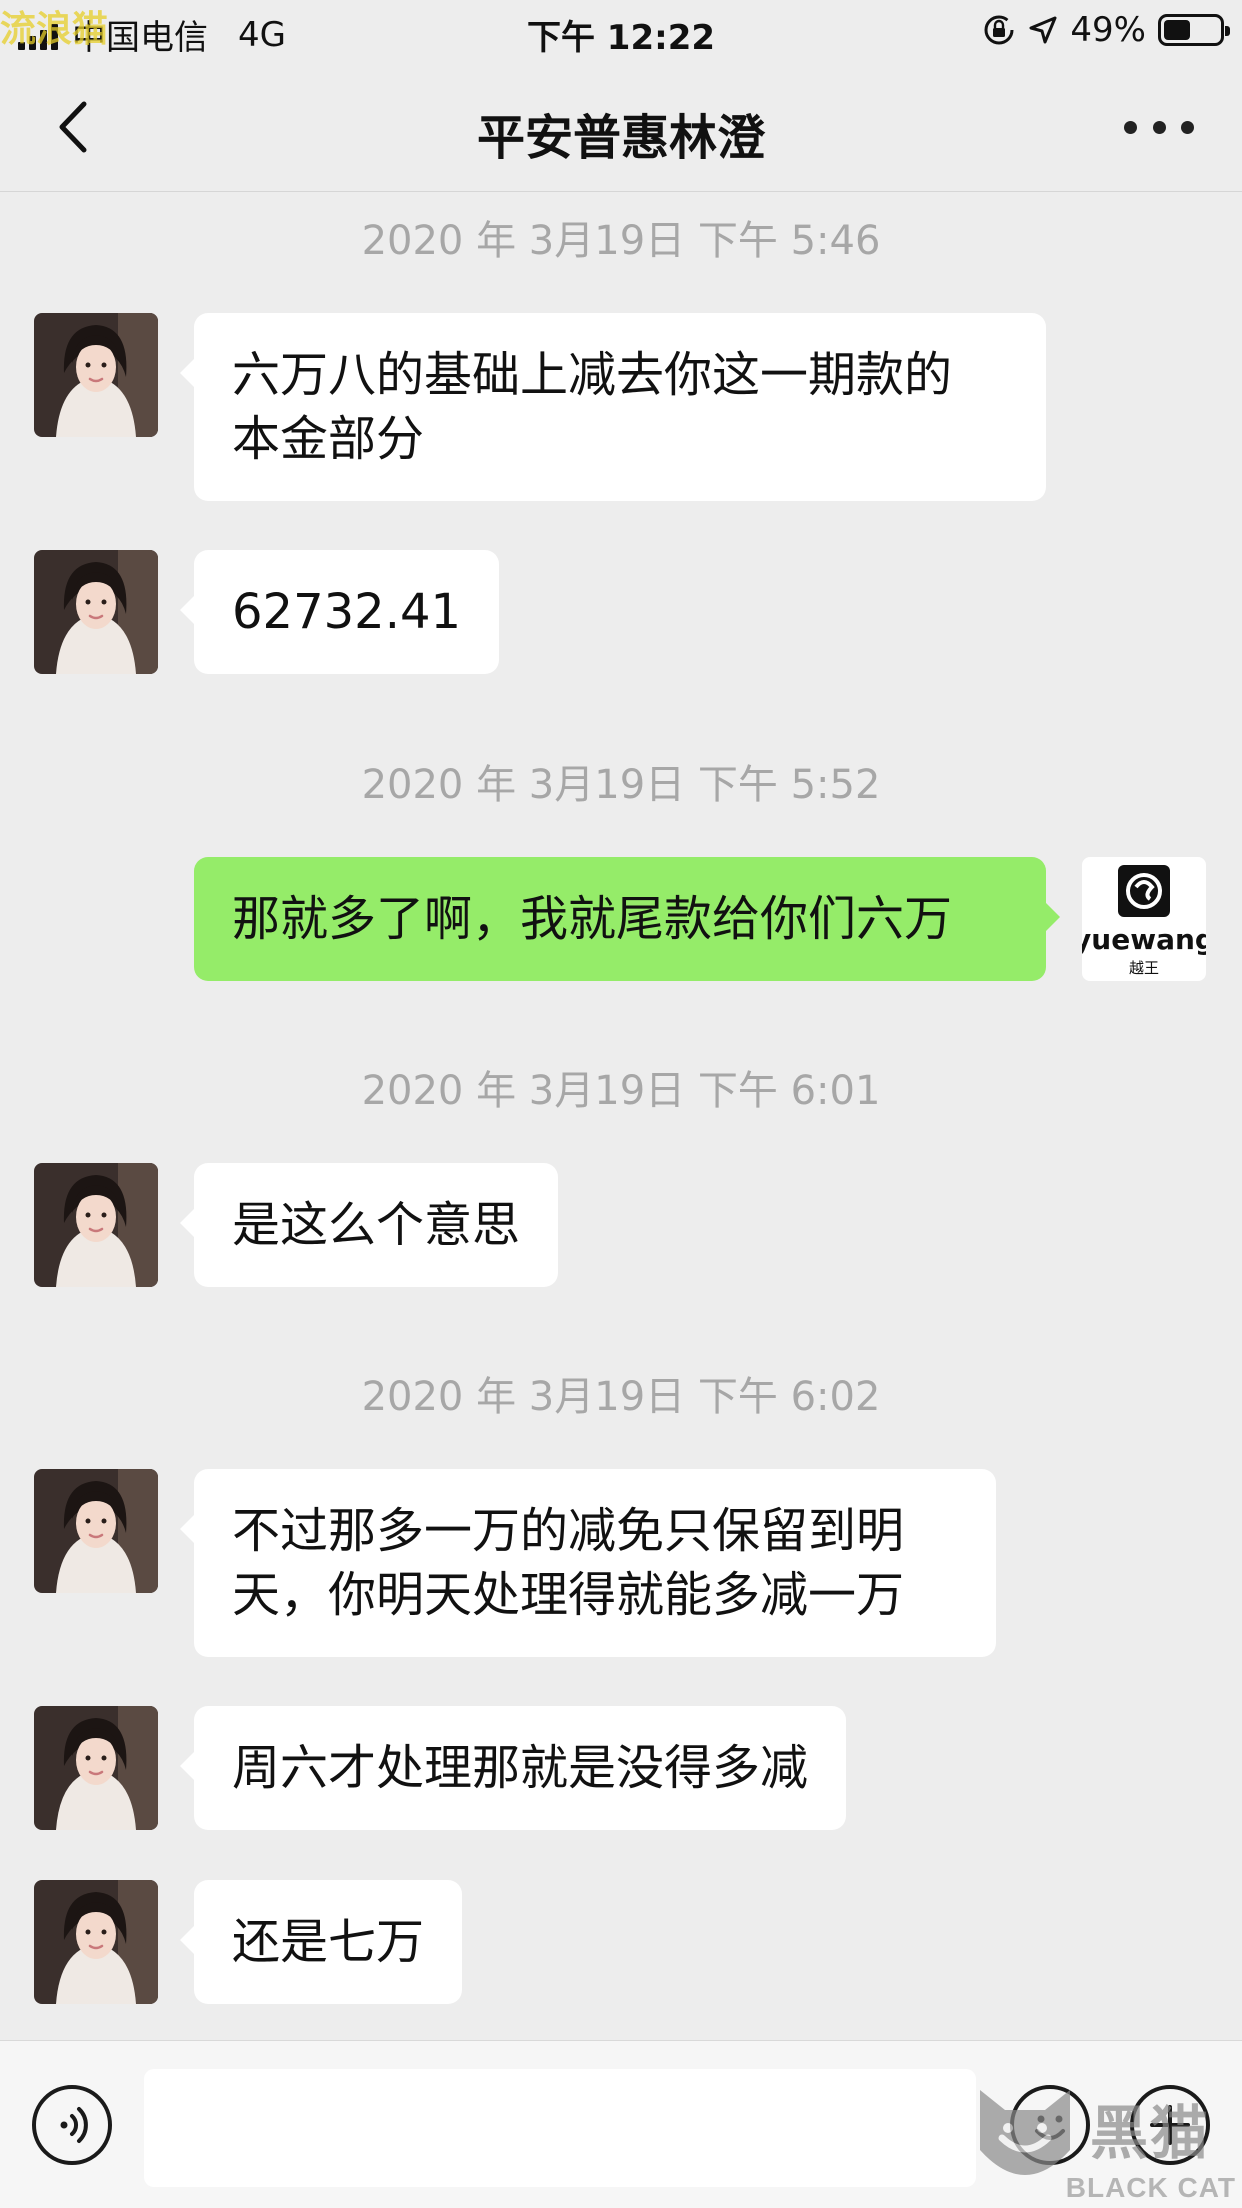 This screenshot has width=1242, height=2208. What do you see at coordinates (592, 375) in the screenshot?
I see `message-text: 六万八的基础上减去你这一期款的` at bounding box center [592, 375].